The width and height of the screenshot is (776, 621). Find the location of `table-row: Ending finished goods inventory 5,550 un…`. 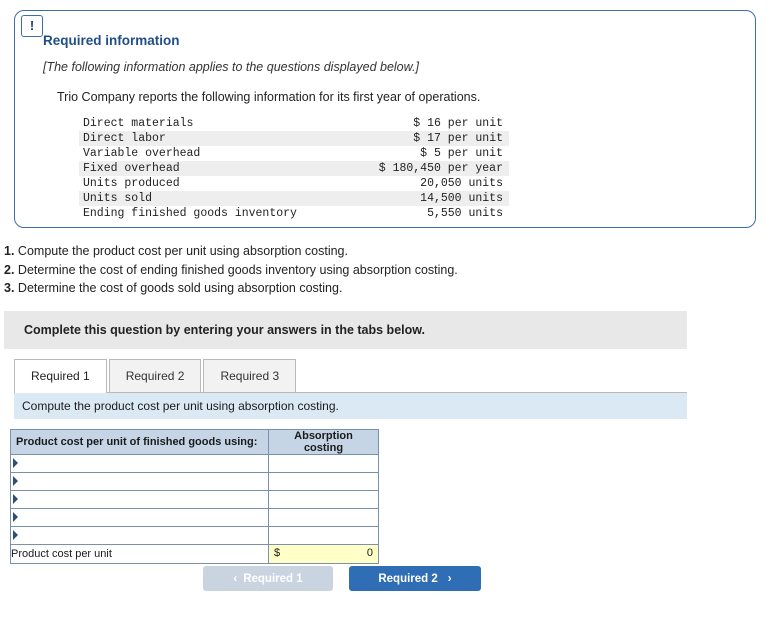

table-row: Ending finished goods inventory 5,550 un… is located at coordinates (294, 213).